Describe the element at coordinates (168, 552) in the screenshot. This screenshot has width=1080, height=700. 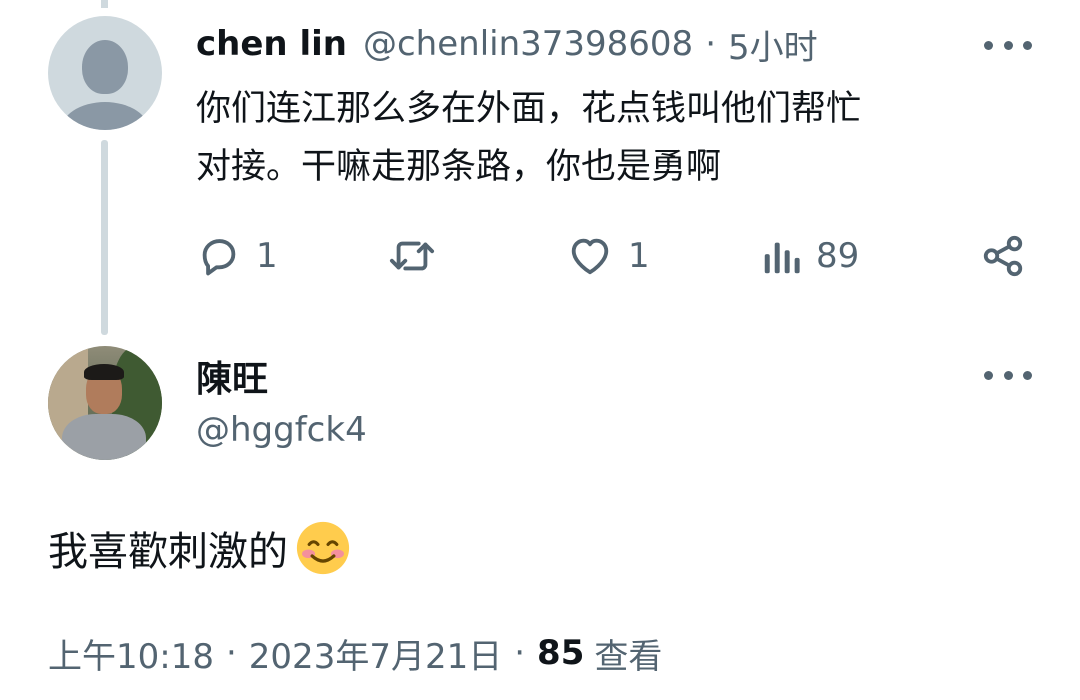
I see `main-tweet-text-content: 我喜歡刺激的` at that location.